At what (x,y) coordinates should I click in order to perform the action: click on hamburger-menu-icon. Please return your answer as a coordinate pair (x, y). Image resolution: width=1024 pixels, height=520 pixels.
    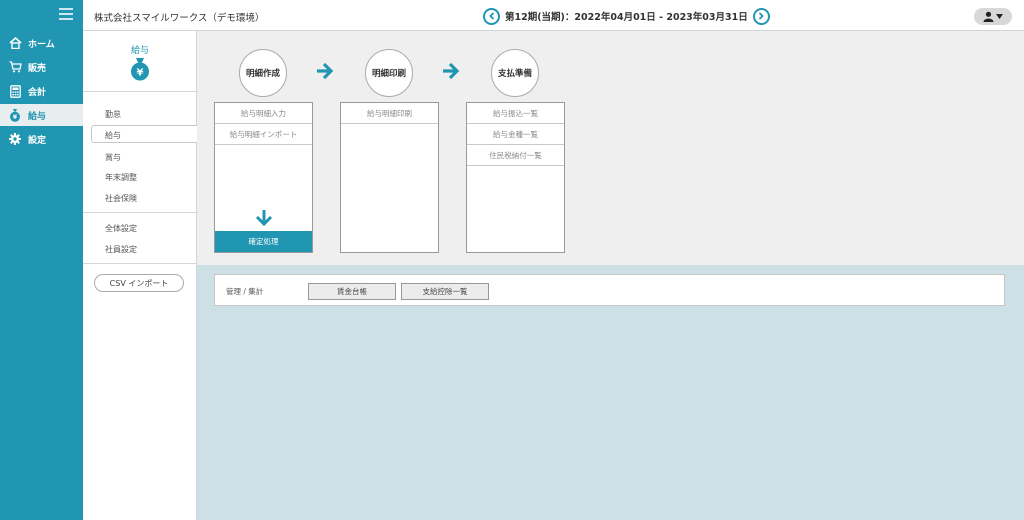
    Looking at the image, I should click on (66, 14).